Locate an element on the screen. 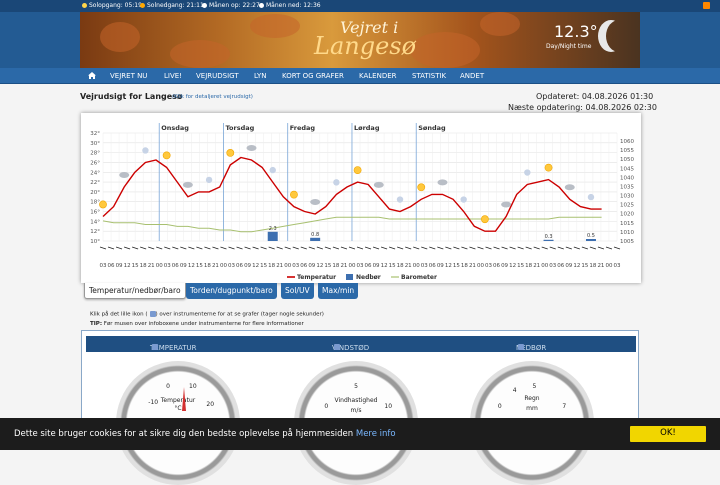 This screenshot has width=720, height=485. rss-icon is located at coordinates (706, 5).